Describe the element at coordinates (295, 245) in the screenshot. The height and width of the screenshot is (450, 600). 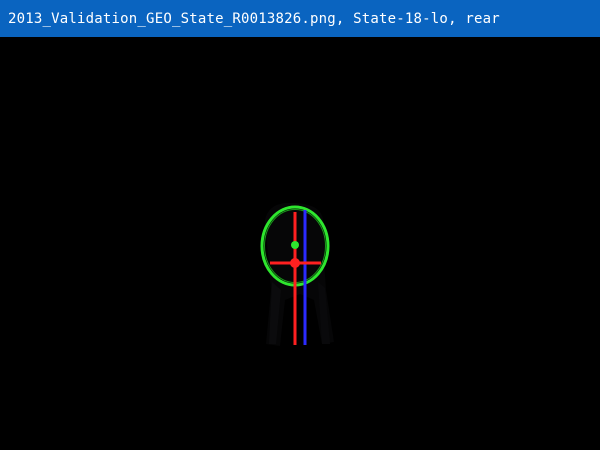
I see `green-dot-icon` at that location.